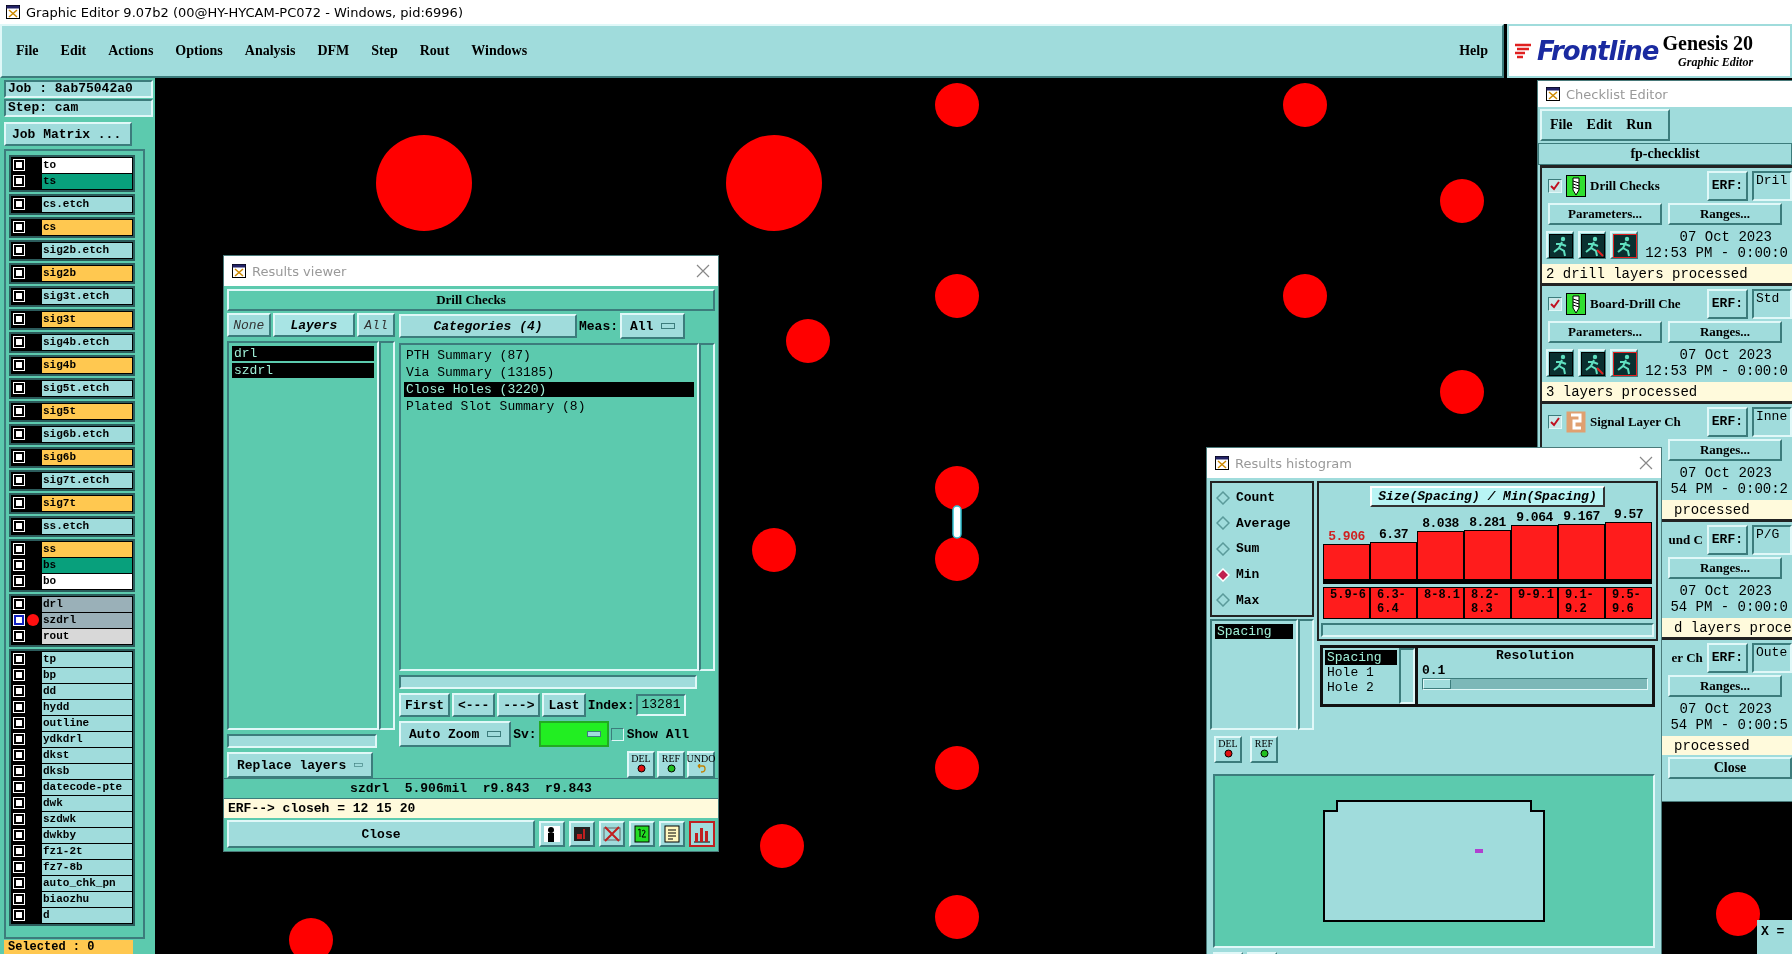 Image resolution: width=1792 pixels, height=954 pixels. Describe the element at coordinates (303, 353) in the screenshot. I see `list-item: drl` at that location.